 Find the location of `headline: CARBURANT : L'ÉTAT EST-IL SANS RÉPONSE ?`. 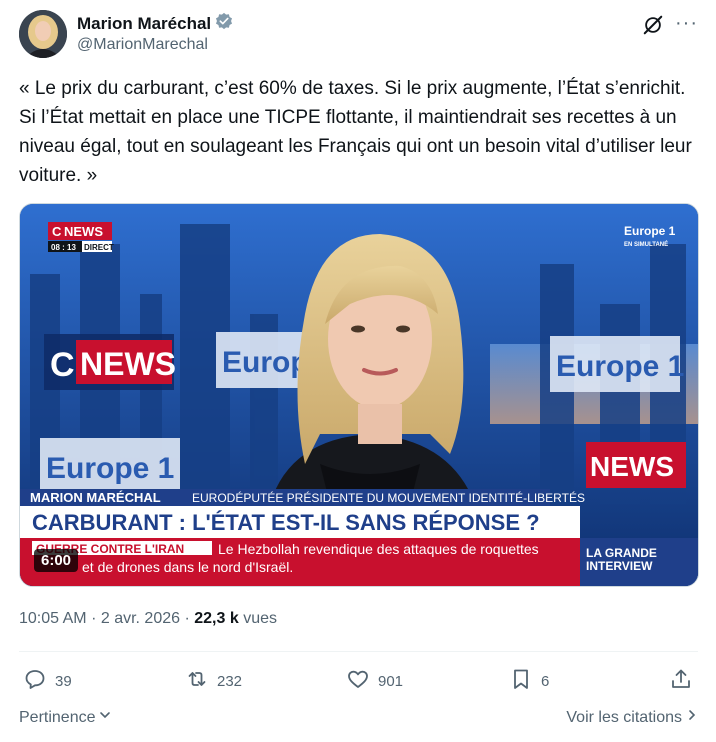

headline: CARBURANT : L'ÉTAT EST-IL SANS RÉPONSE ? is located at coordinates (286, 522).